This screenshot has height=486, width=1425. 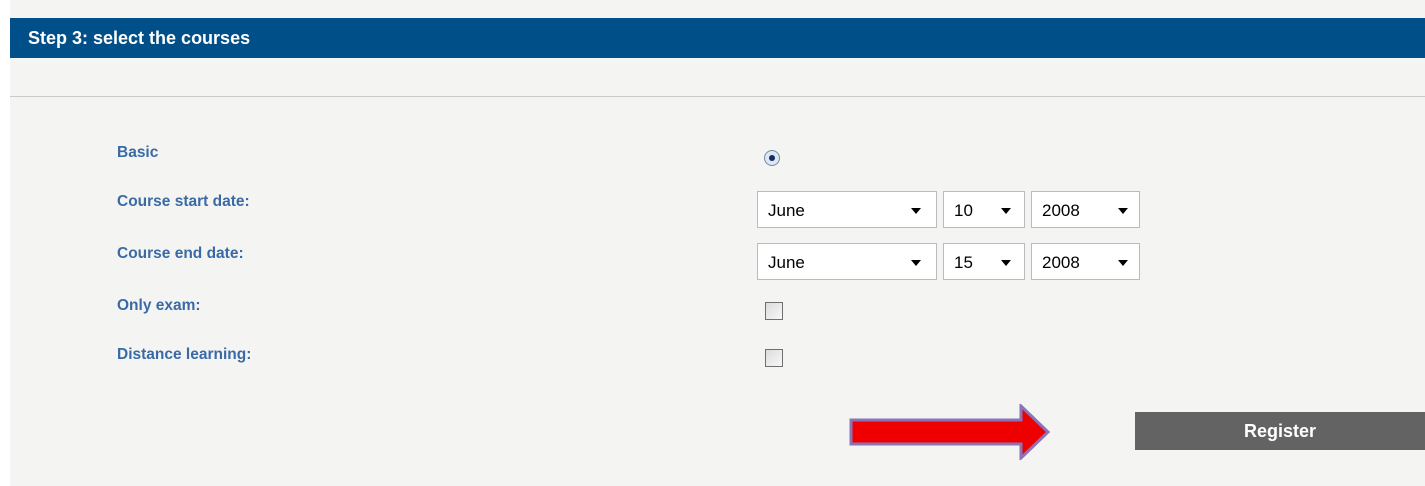 I want to click on only-exam-label: Only exam:, so click(x=159, y=305).